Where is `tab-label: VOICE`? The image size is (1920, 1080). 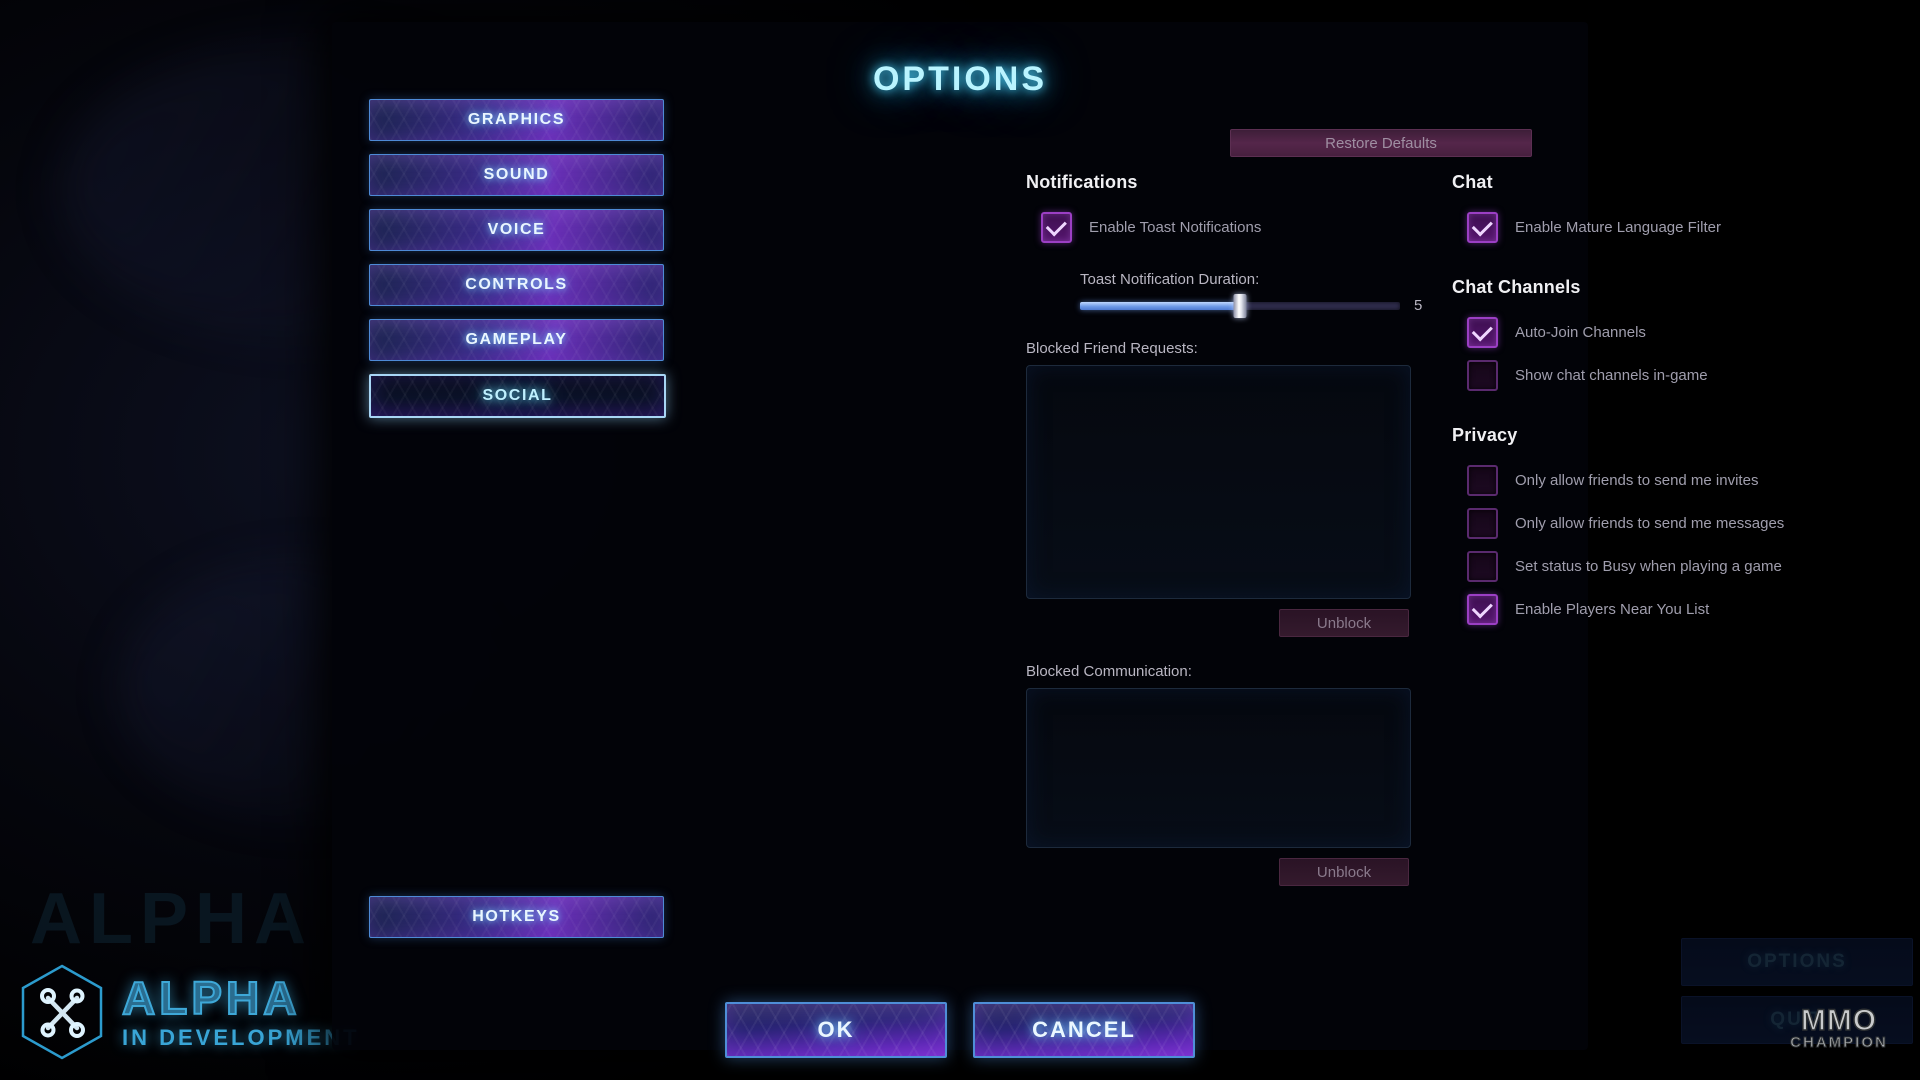 tab-label: VOICE is located at coordinates (516, 229).